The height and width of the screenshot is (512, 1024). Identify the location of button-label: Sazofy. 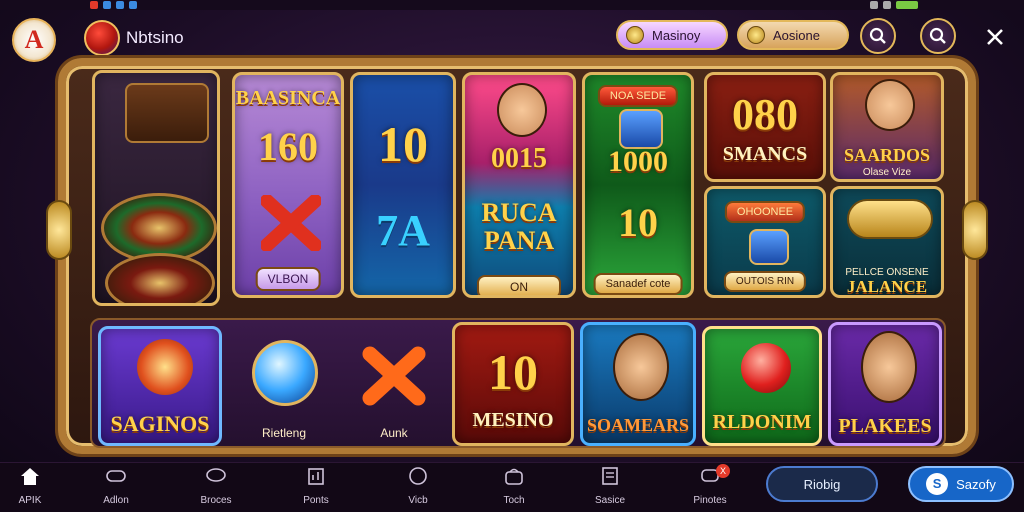
(976, 484).